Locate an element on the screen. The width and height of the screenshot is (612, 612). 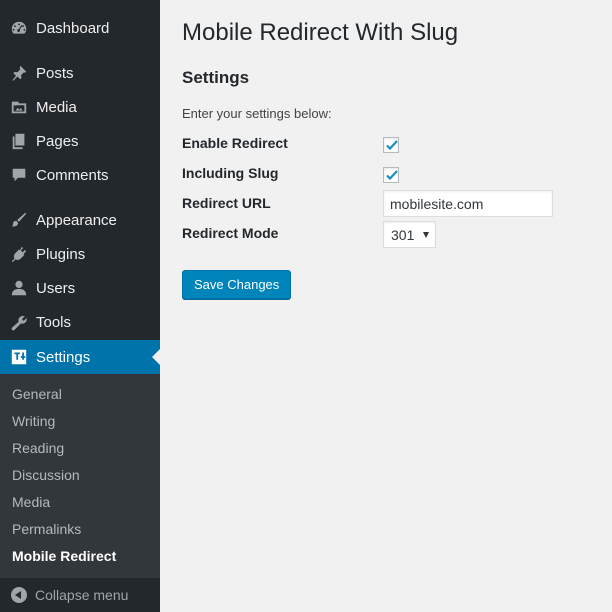
enable-redirect-checkbox is located at coordinates (391, 145).